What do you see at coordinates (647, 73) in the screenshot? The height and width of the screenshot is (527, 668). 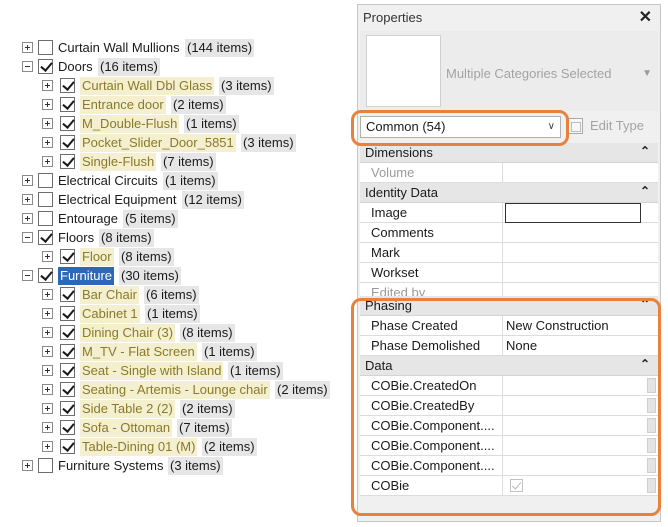 I see `type-dropdown-icon: ▼` at bounding box center [647, 73].